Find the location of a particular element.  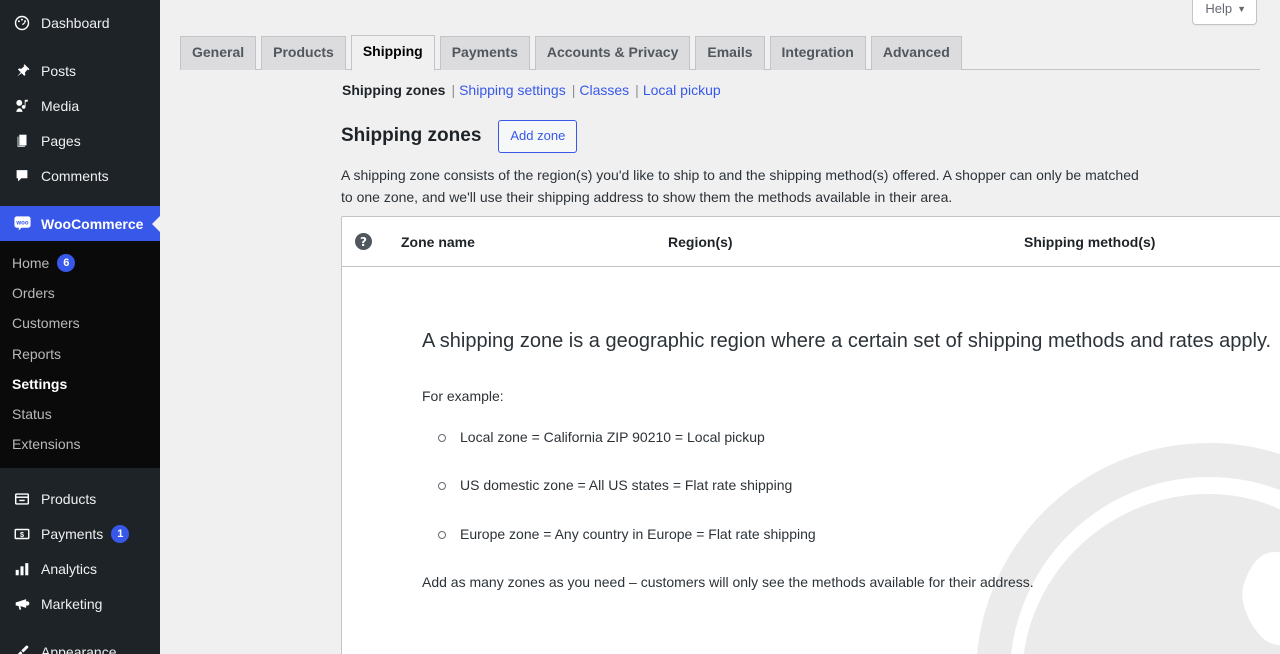

tab-products: Products is located at coordinates (303, 53).